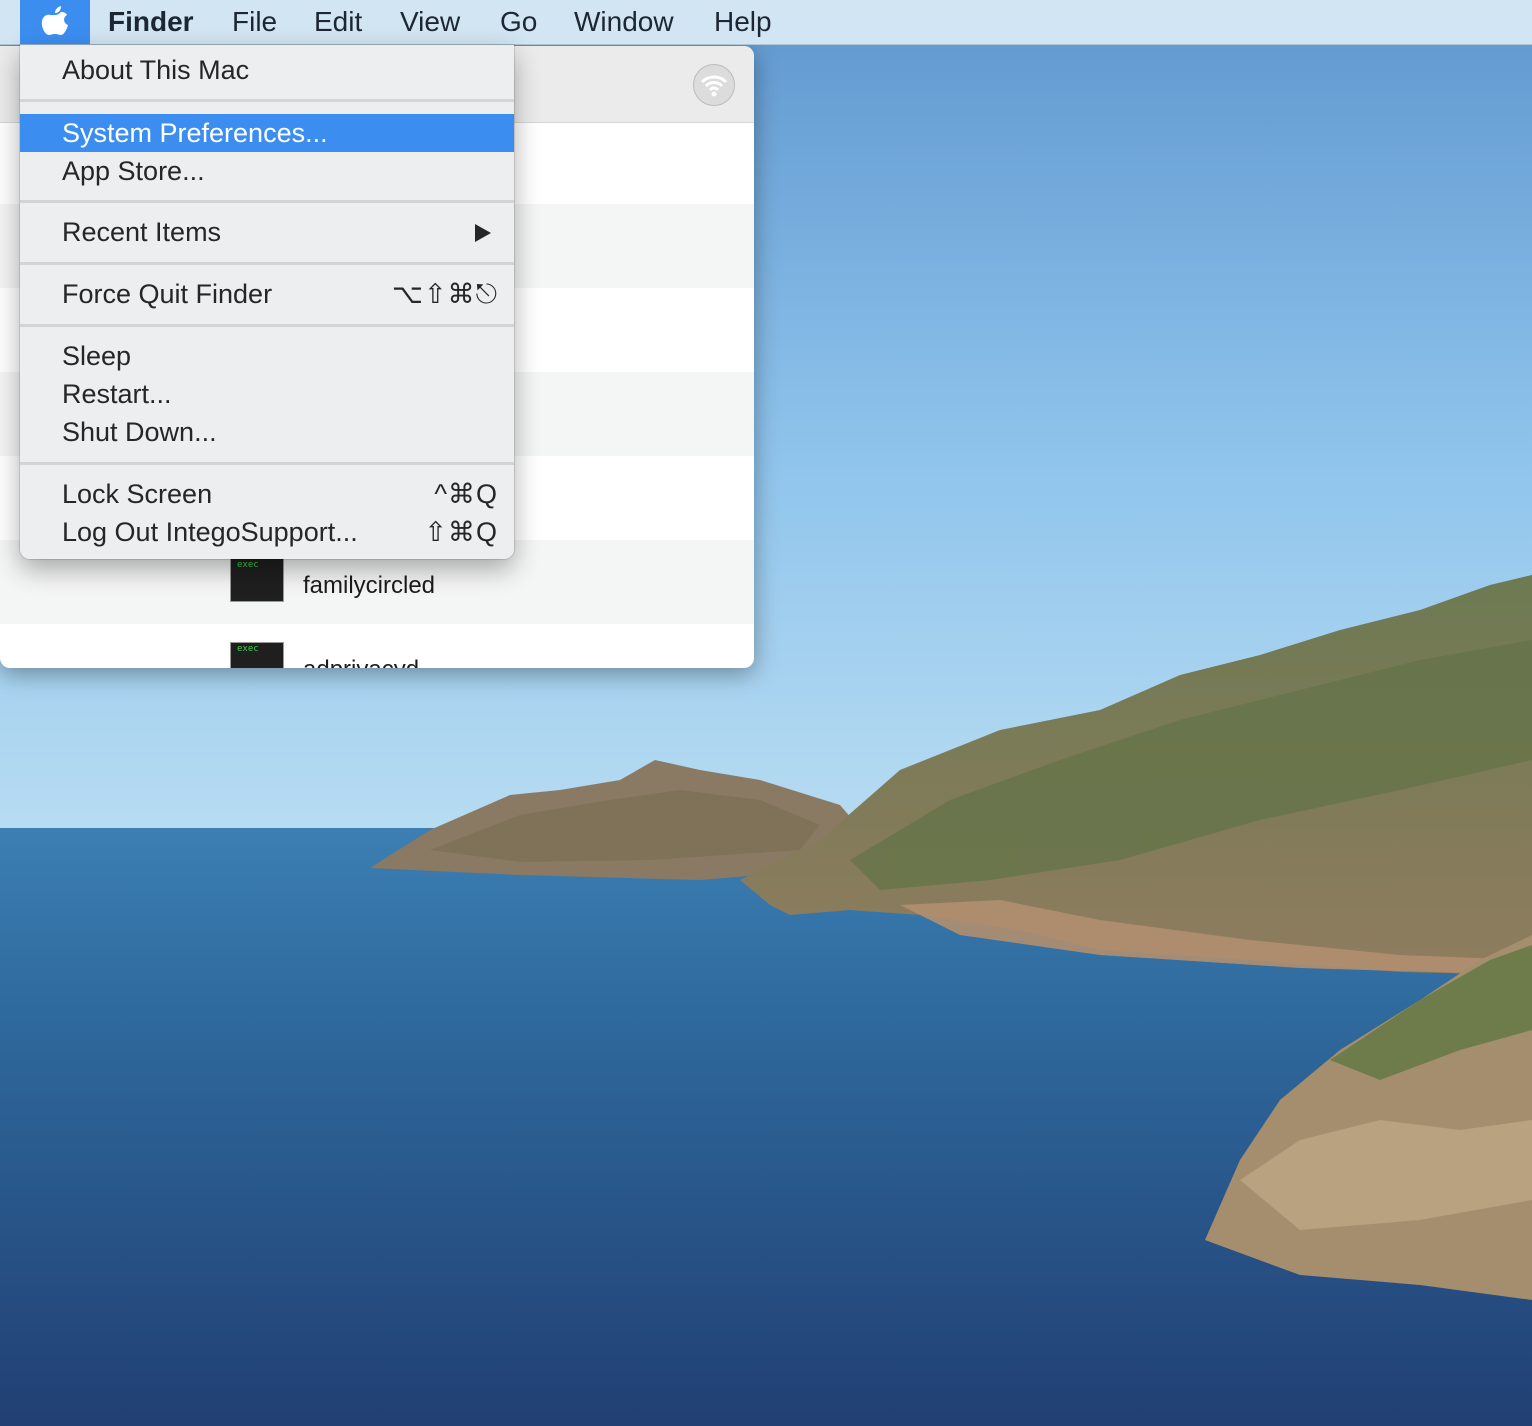 The image size is (1532, 1426). I want to click on menu-item-label: Sleep, so click(97, 356).